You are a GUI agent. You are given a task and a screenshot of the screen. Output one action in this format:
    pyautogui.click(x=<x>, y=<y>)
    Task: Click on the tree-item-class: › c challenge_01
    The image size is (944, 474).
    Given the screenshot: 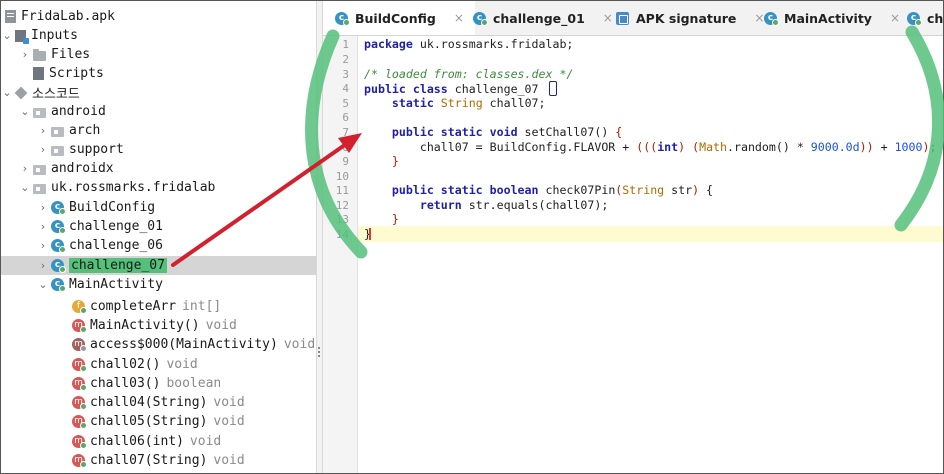 What is the action you would take?
    pyautogui.click(x=158, y=226)
    